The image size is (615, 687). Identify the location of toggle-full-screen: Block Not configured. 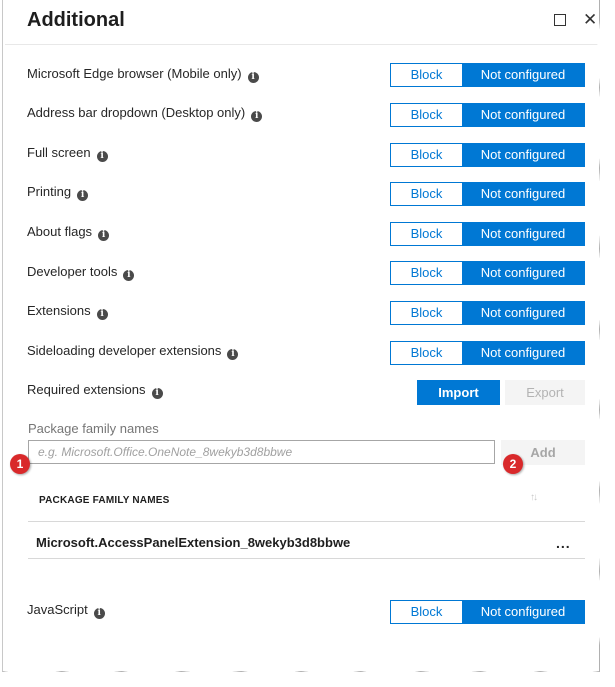
(487, 155).